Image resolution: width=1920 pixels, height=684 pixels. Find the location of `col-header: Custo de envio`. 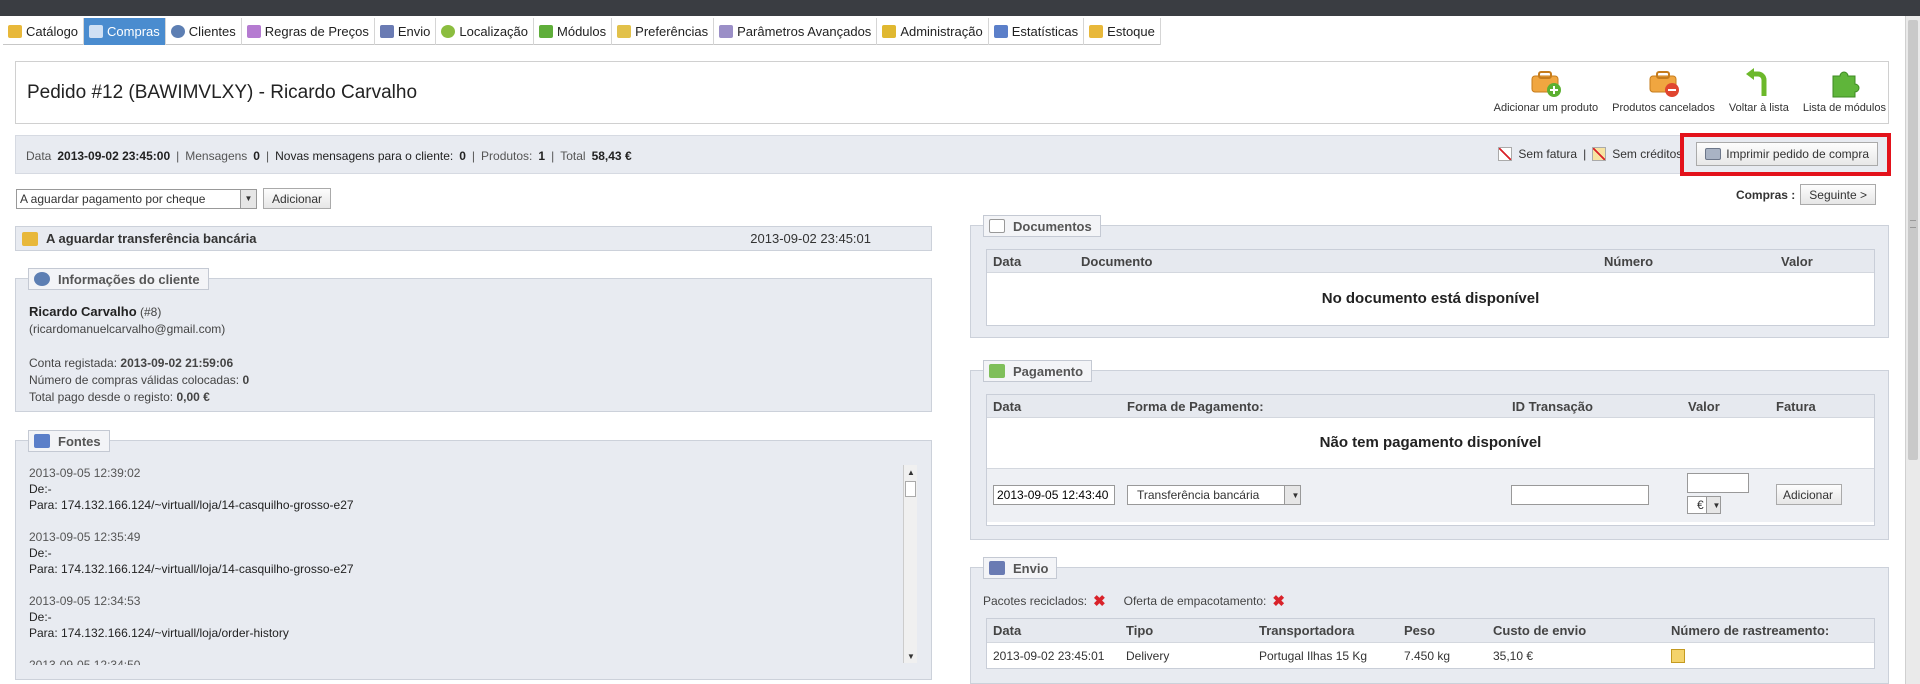

col-header: Custo de envio is located at coordinates (1540, 630).